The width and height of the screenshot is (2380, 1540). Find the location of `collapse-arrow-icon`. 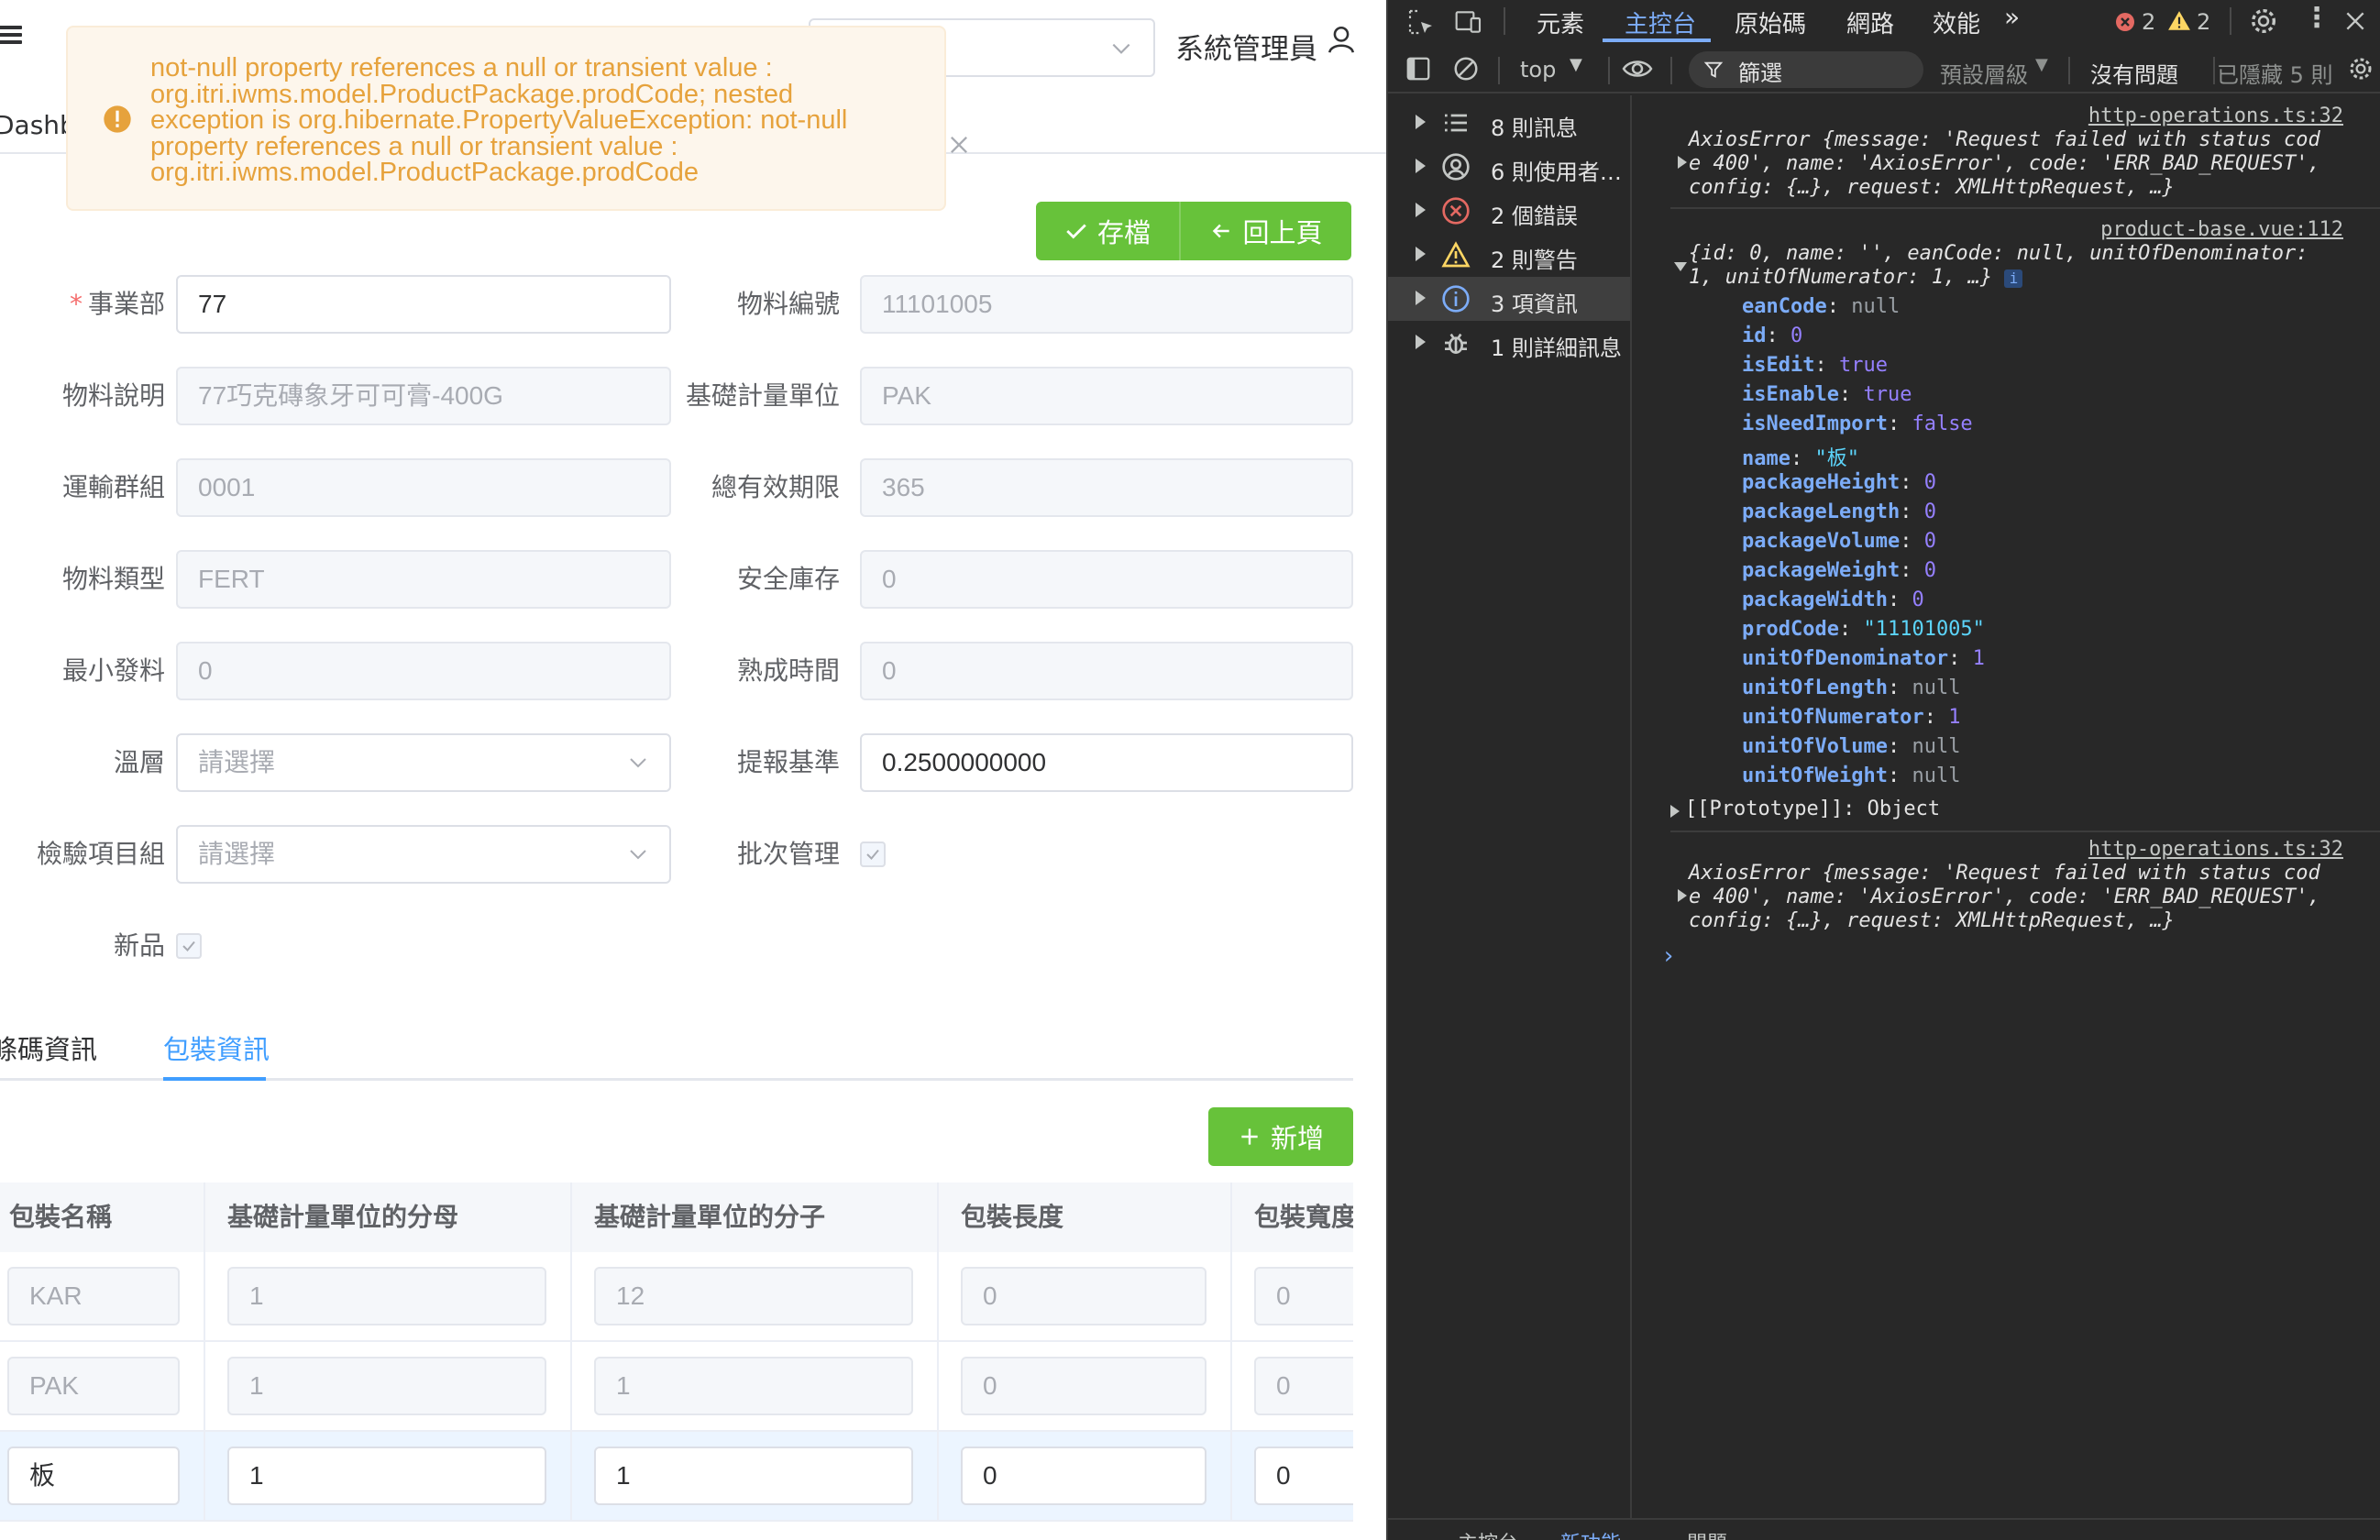

collapse-arrow-icon is located at coordinates (1680, 266).